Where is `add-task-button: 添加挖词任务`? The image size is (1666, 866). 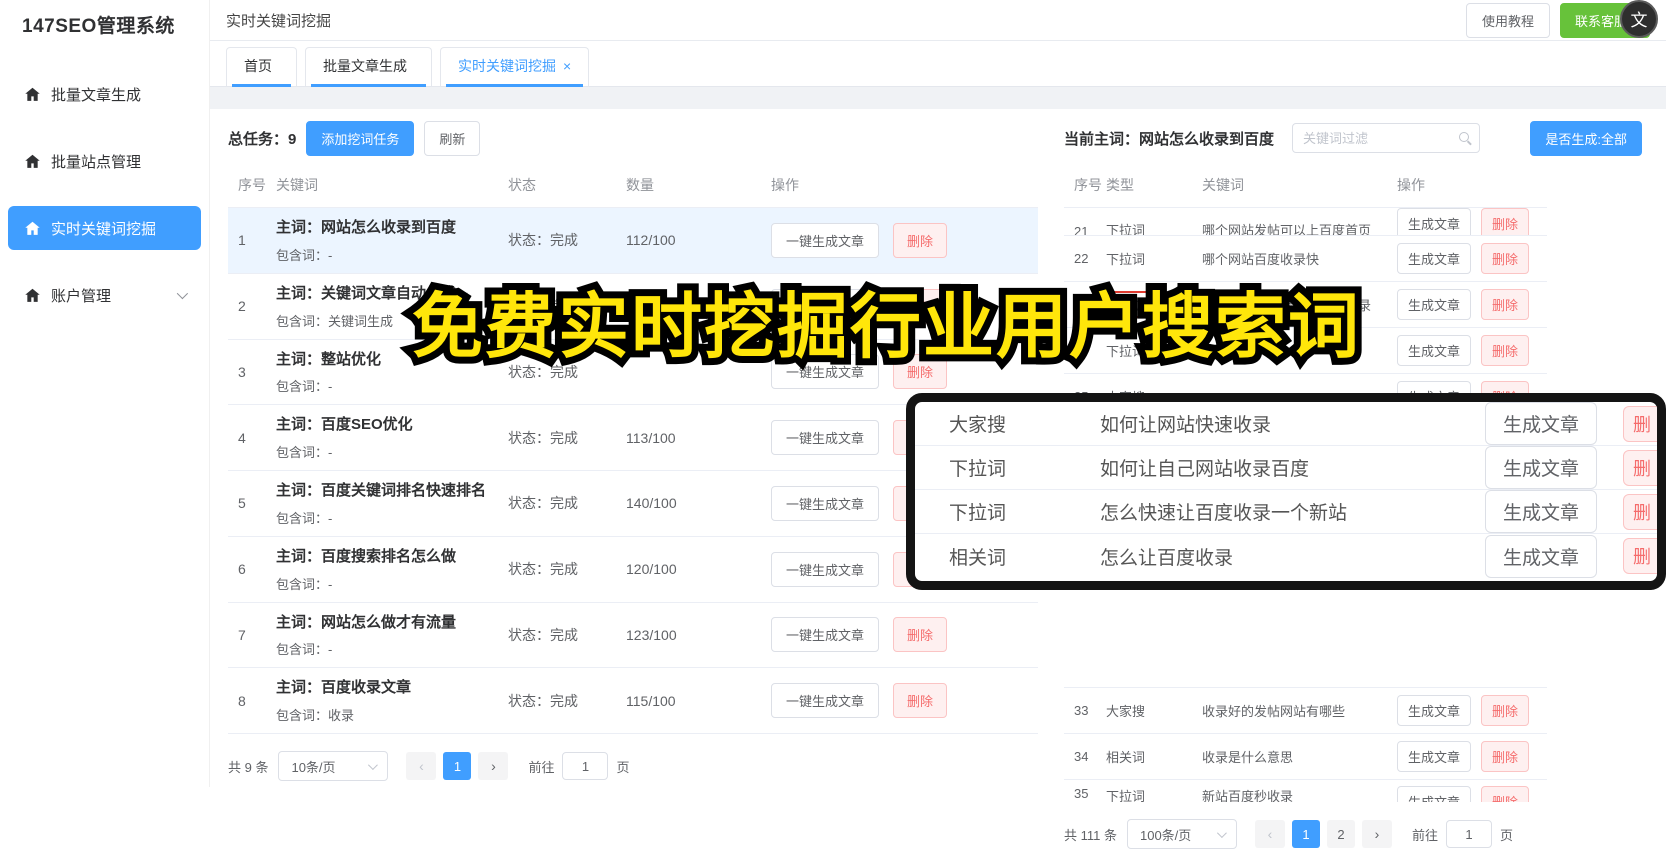 add-task-button: 添加挖词任务 is located at coordinates (360, 138).